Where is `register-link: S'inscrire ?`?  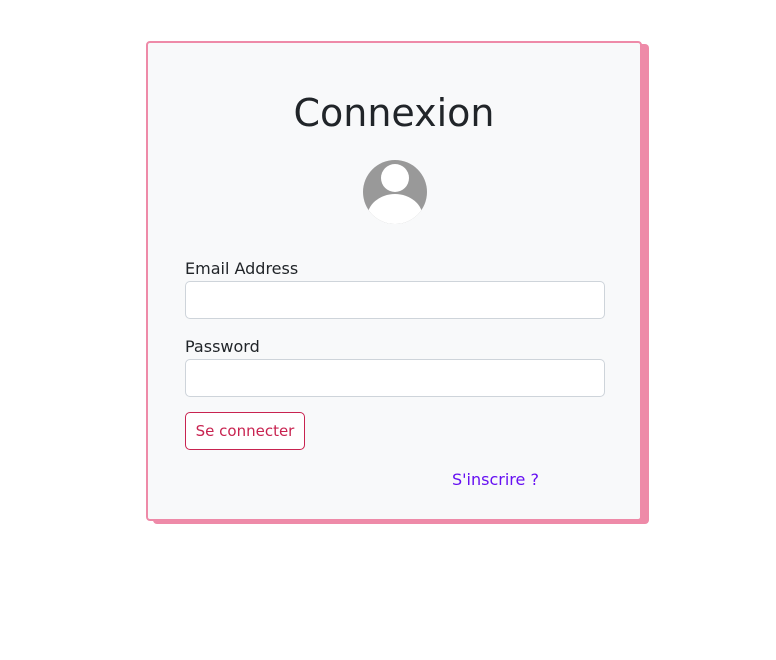
register-link: S'inscrire ? is located at coordinates (495, 480).